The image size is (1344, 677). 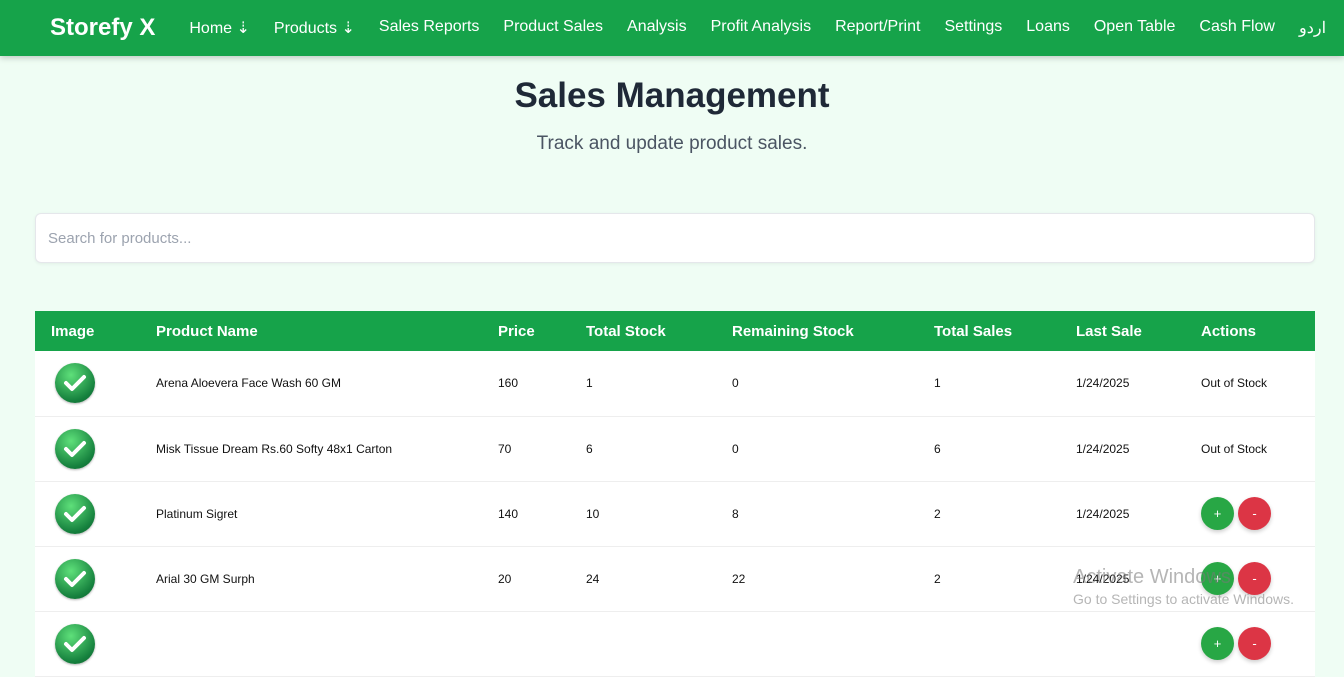 I want to click on nav-item: Report/Print, so click(x=877, y=28).